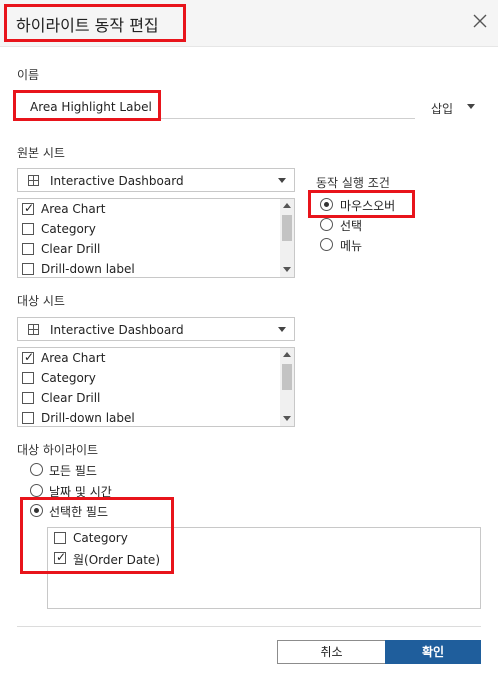 Image resolution: width=498 pixels, height=681 pixels. I want to click on selected-fields-highlight-box, so click(97, 535).